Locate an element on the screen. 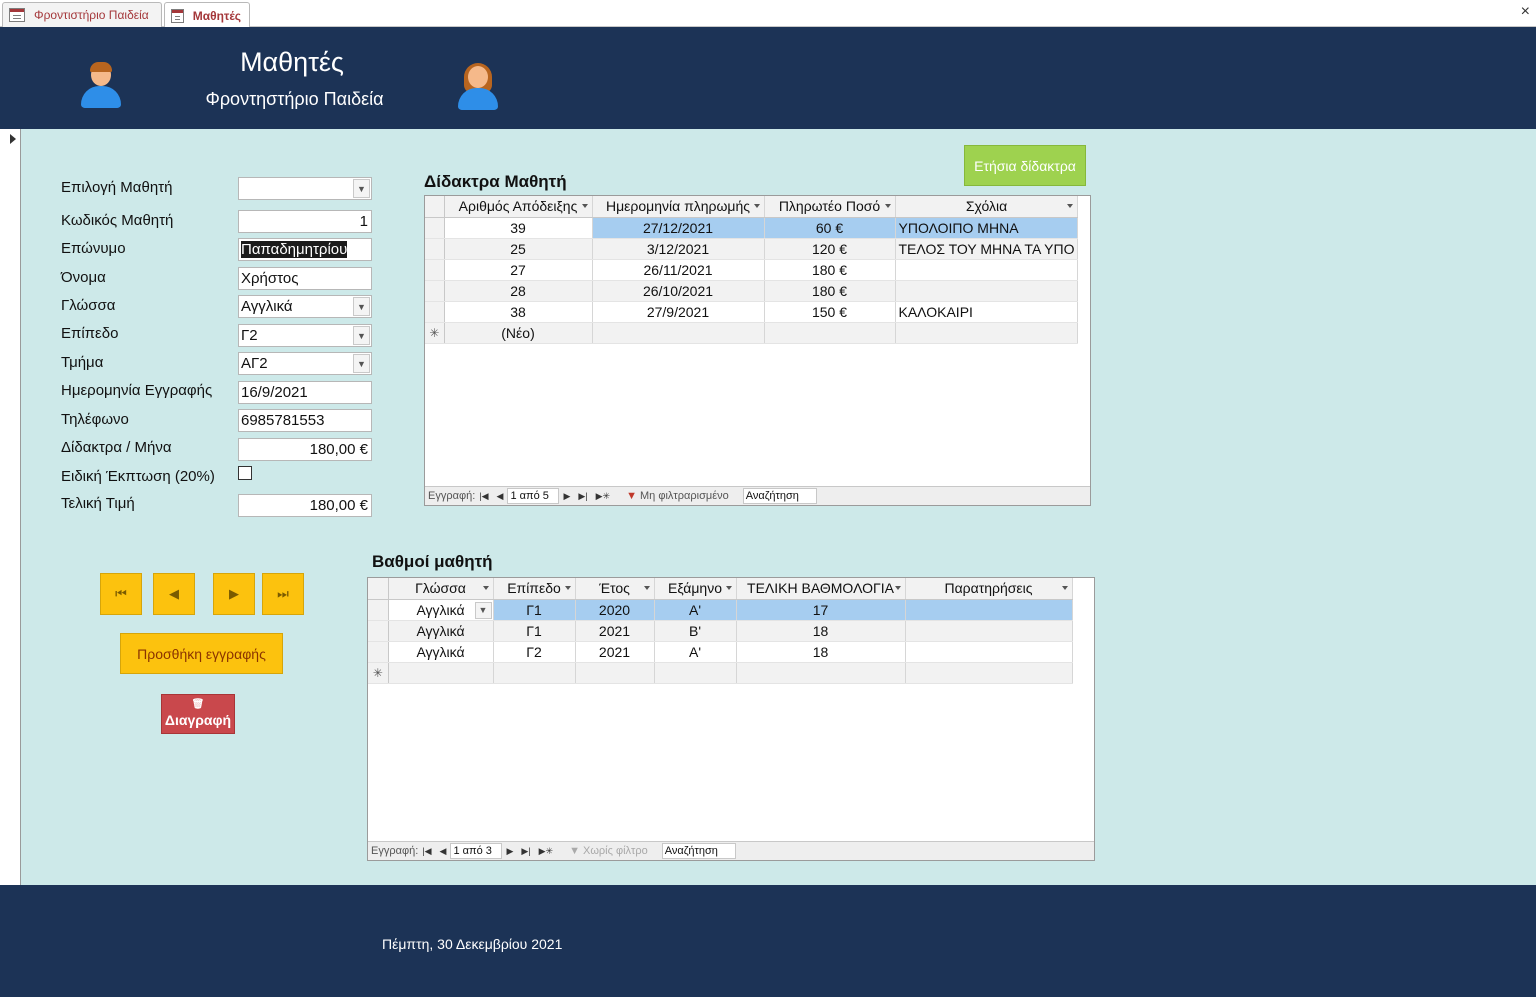  table-row: Αγγλικά ▼ Γ1 2020 Α' 17 is located at coordinates (720, 610).